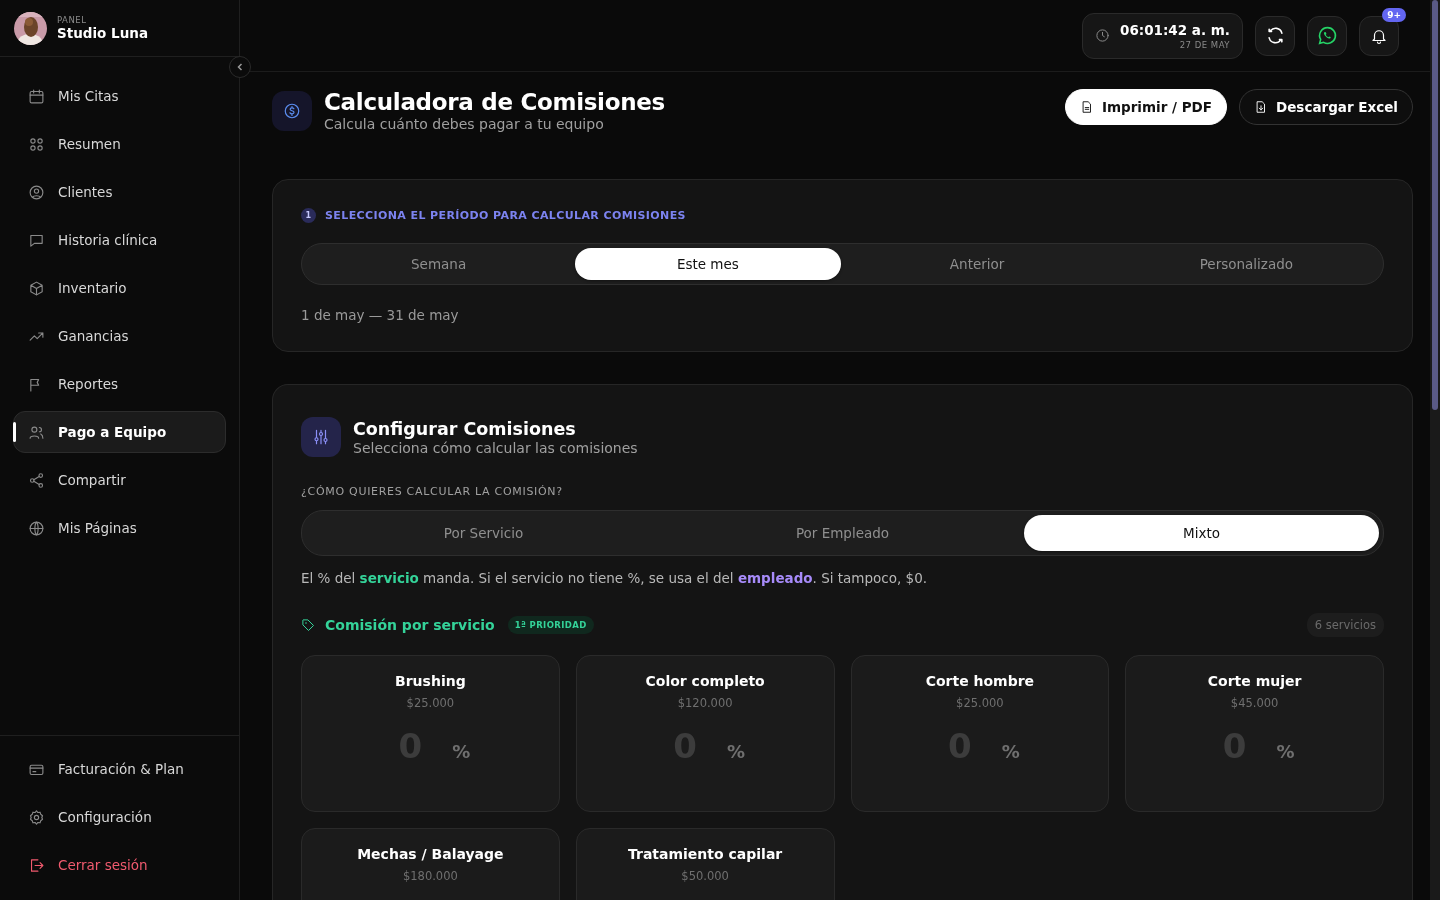 This screenshot has height=900, width=1440. Describe the element at coordinates (430, 876) in the screenshot. I see `service-price: $180.000` at that location.